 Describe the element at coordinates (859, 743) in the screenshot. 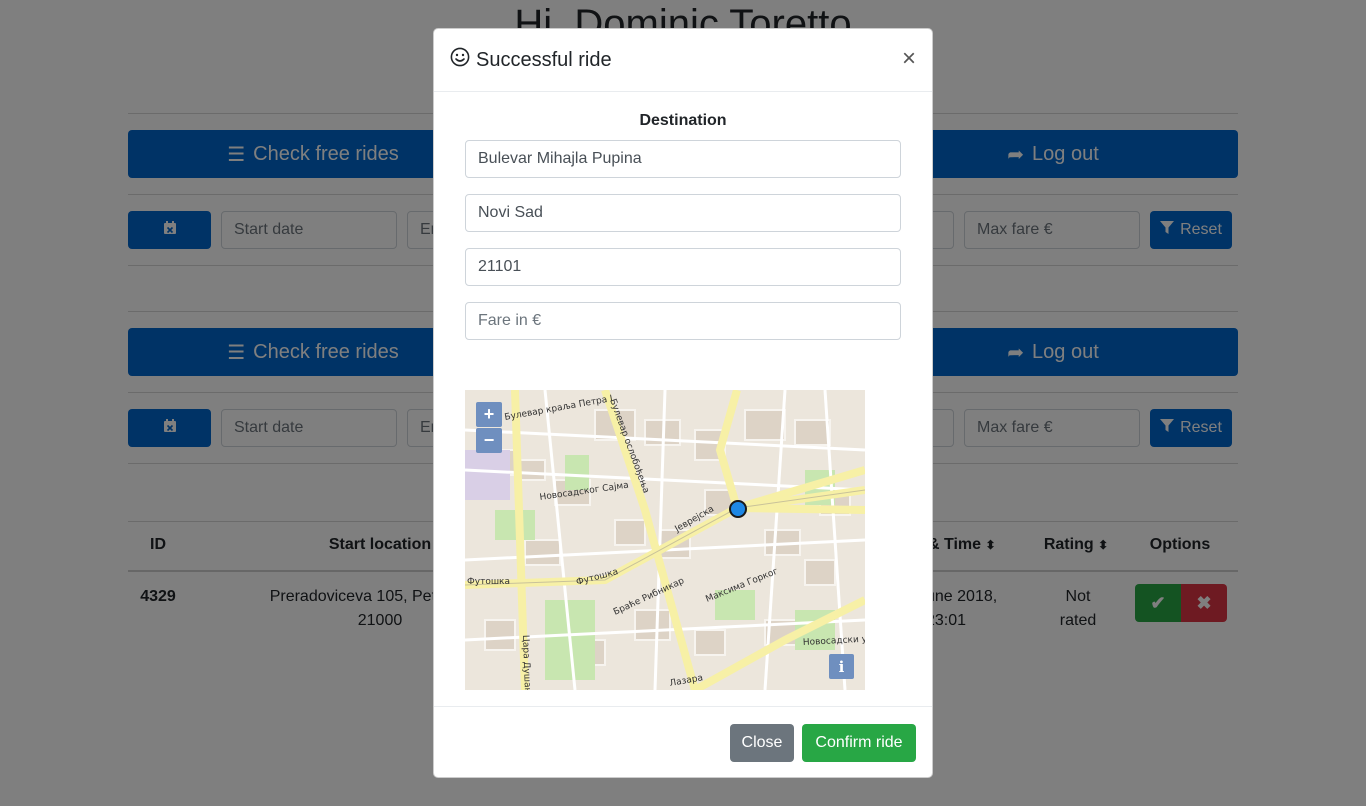

I see `confirm-ride-button: Confirm ride` at that location.